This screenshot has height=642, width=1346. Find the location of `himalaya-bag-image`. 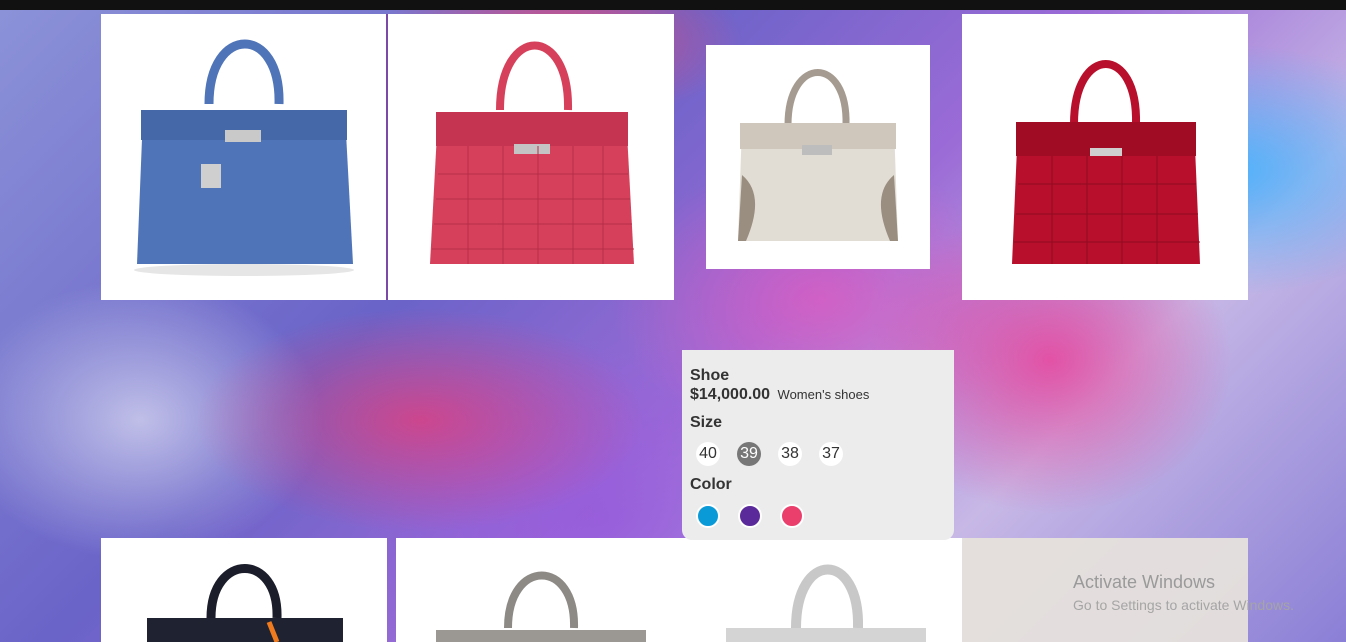

himalaya-bag-image is located at coordinates (818, 155).